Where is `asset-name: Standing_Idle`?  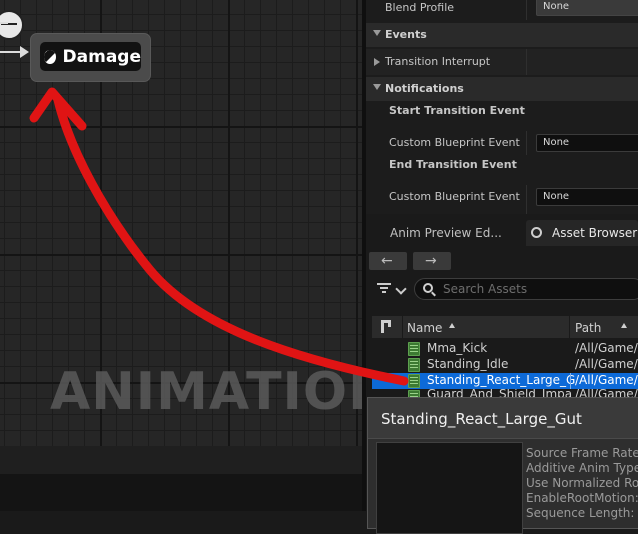
asset-name: Standing_Idle is located at coordinates (468, 364).